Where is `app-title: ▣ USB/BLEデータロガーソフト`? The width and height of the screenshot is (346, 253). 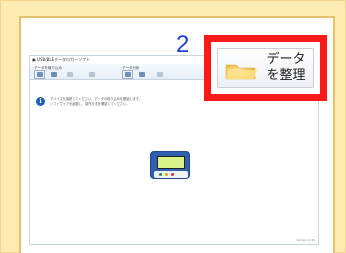 app-title: ▣ USB/BLEデータロガーソフト is located at coordinates (61, 59).